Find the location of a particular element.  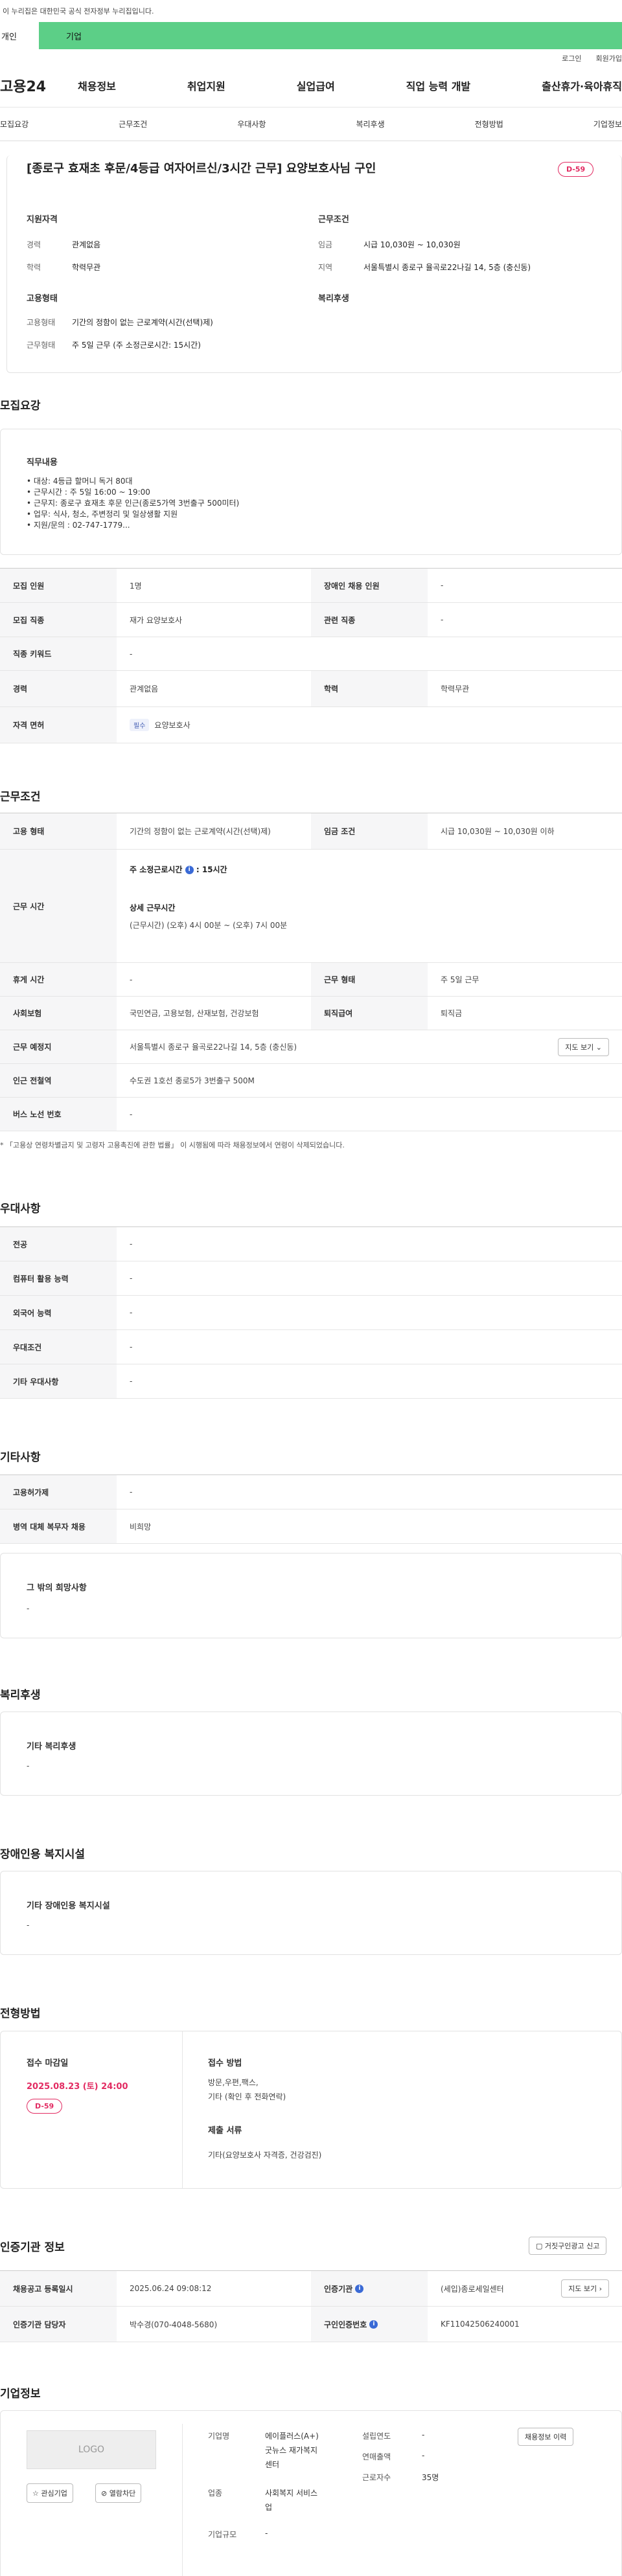

table-row: 사회보험 국민연금, 고용보험, 산재보험, 건강보험 퇴직급여 퇴직금 is located at coordinates (311, 1013).